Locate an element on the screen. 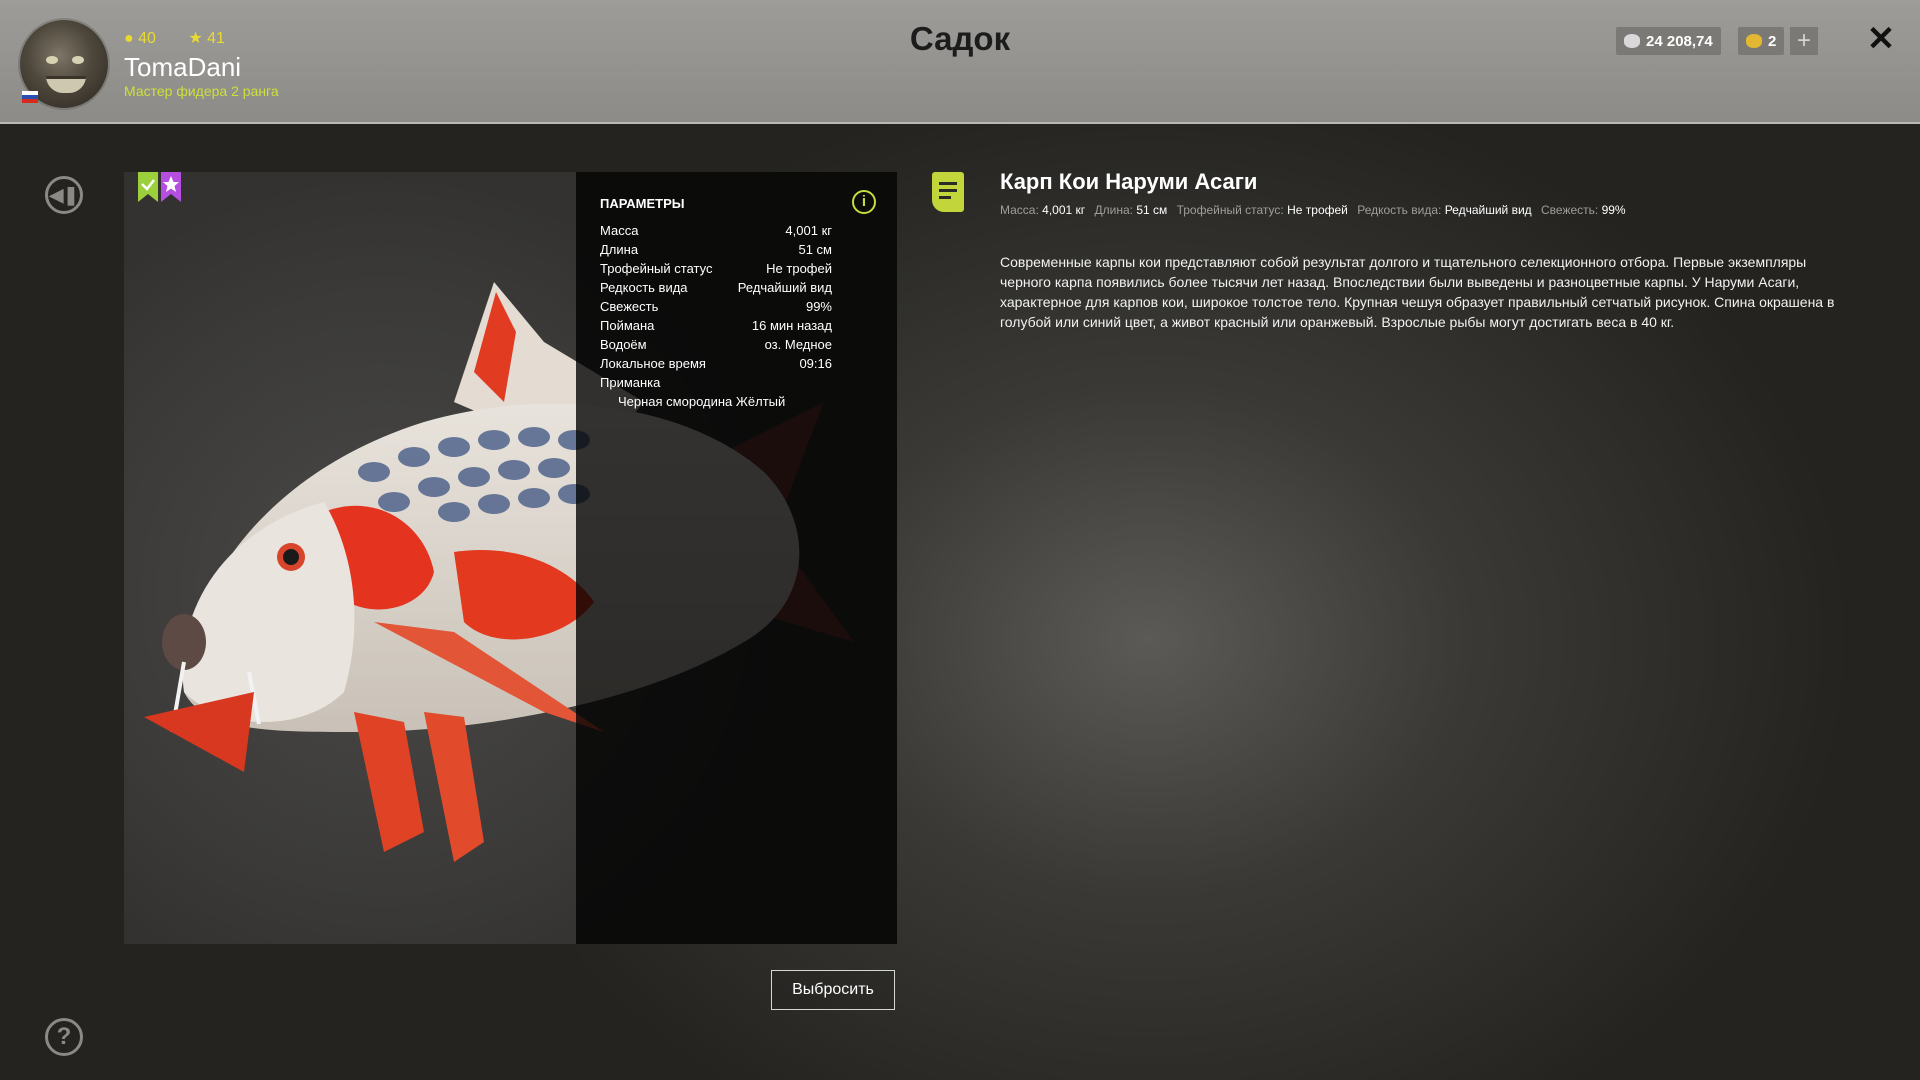  param-label: Масса is located at coordinates (619, 230).